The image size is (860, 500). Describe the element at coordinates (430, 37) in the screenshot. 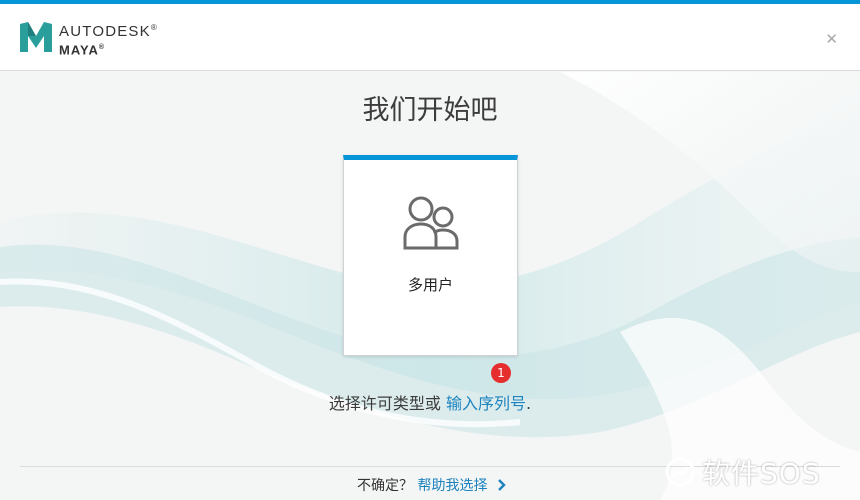

I see `header-bar: AUTODESK® MAYA® ✕` at that location.